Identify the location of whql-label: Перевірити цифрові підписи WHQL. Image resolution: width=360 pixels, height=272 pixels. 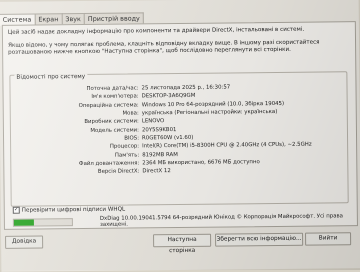
(73, 210).